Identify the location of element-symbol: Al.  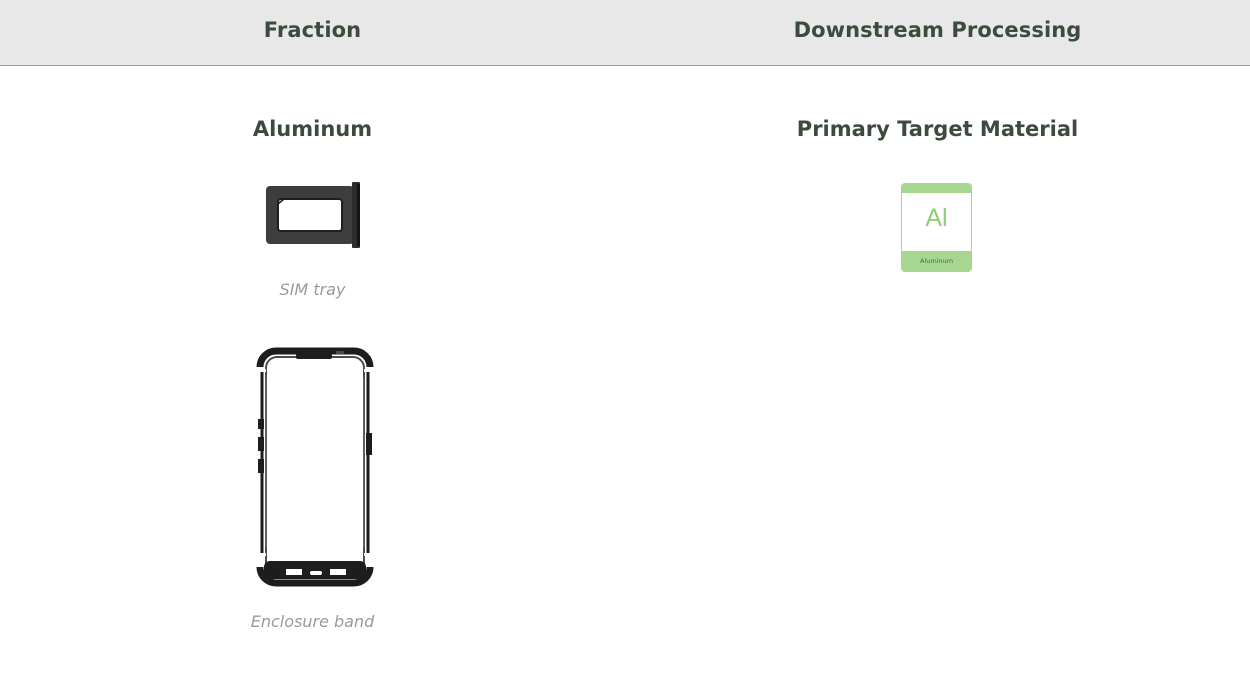
(936, 218).